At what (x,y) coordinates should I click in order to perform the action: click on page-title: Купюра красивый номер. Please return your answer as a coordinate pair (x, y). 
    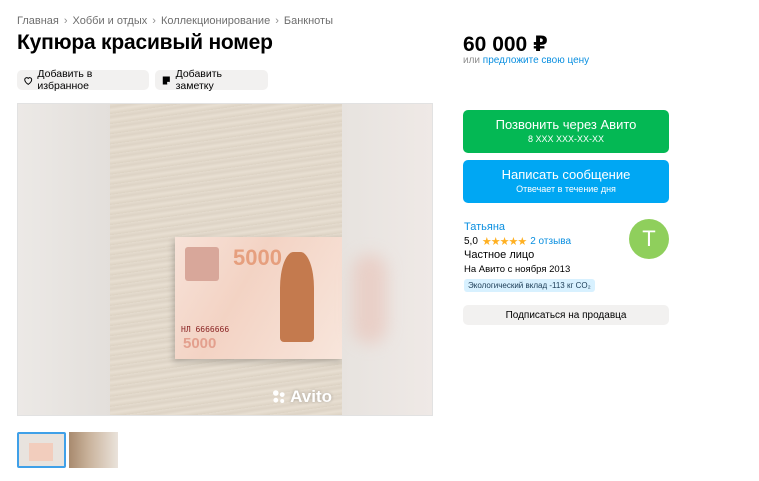
    Looking at the image, I should click on (145, 42).